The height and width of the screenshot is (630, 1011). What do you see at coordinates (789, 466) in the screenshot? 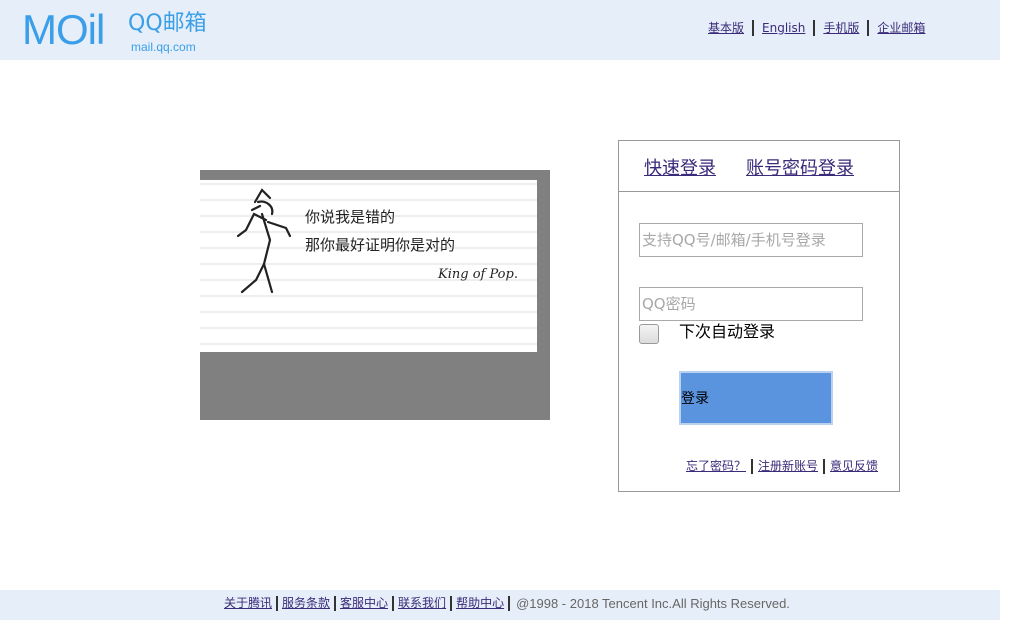
I see `register-link: 注册新账号` at bounding box center [789, 466].